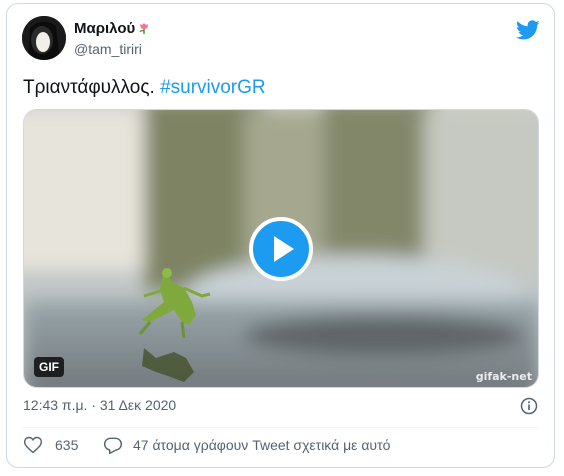 The image size is (564, 476). What do you see at coordinates (503, 376) in the screenshot?
I see `gif-watermark: gifak-net` at bounding box center [503, 376].